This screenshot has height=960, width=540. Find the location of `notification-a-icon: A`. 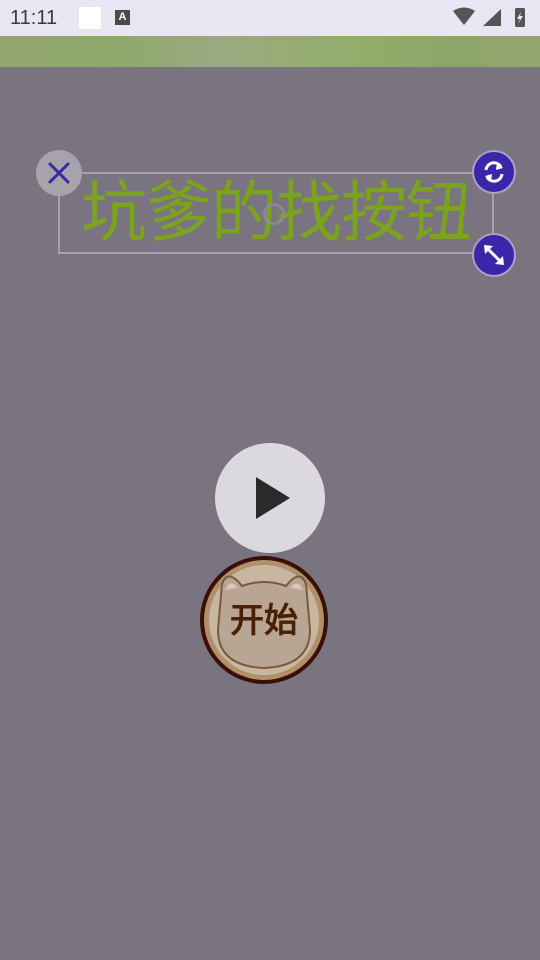

notification-a-icon: A is located at coordinates (122, 17).